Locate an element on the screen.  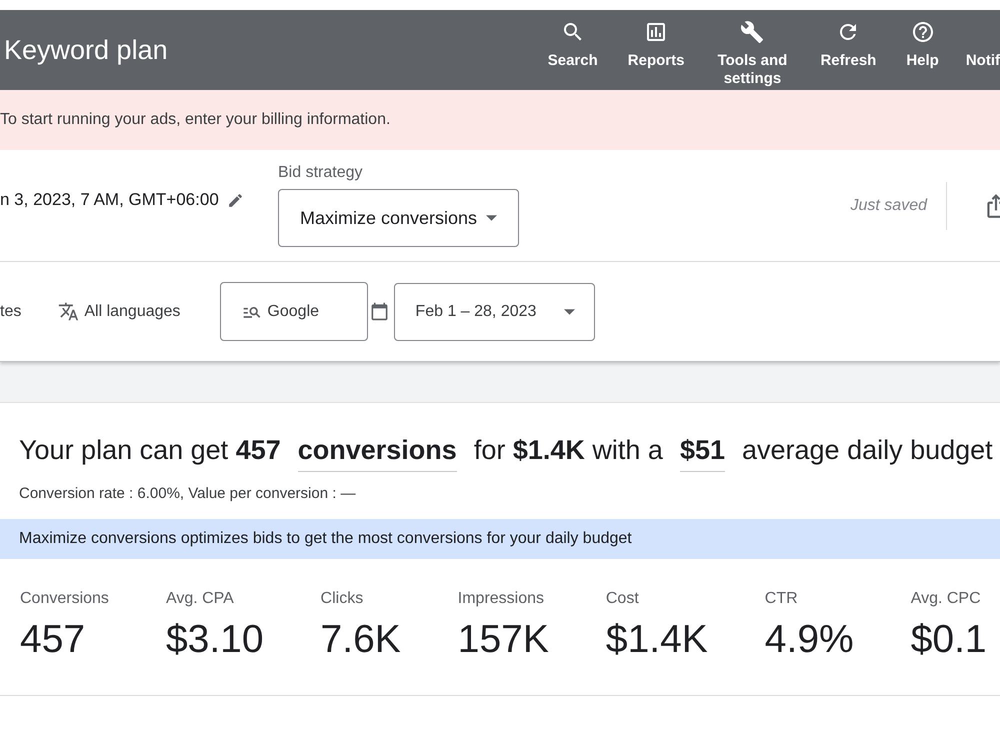
headline-text: average daily budget is located at coordinates (867, 450).